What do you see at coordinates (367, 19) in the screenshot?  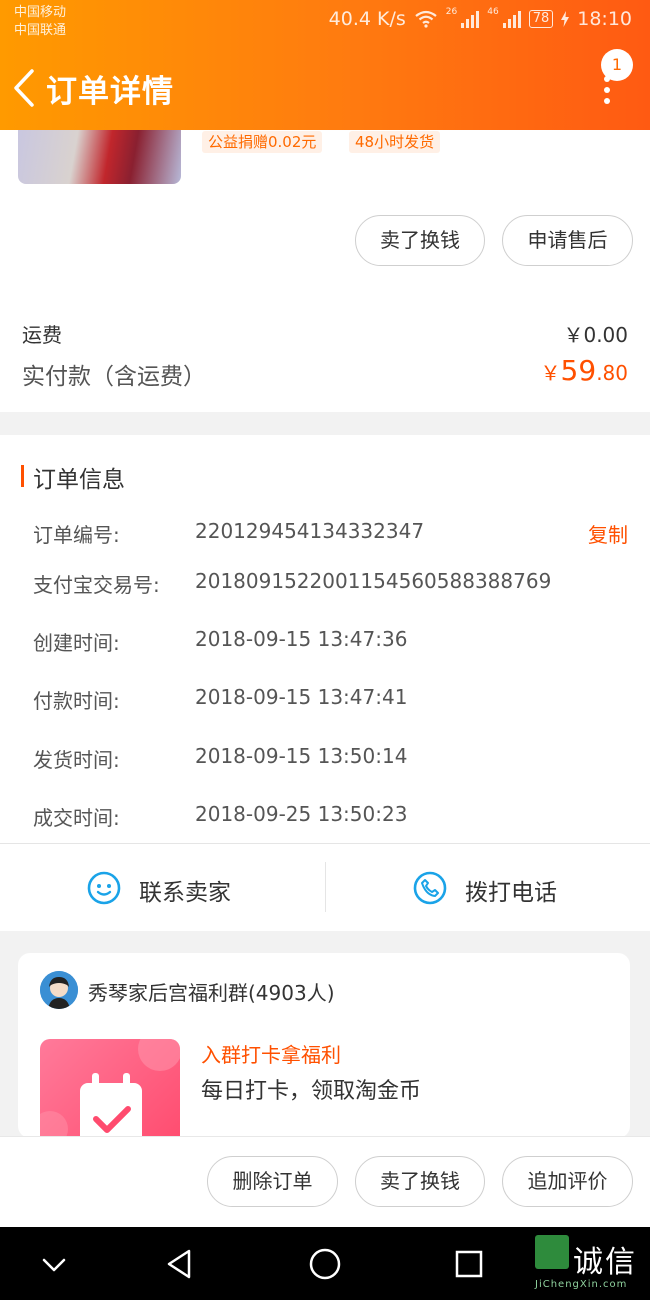 I see `network-speed: 40.4 K/s` at bounding box center [367, 19].